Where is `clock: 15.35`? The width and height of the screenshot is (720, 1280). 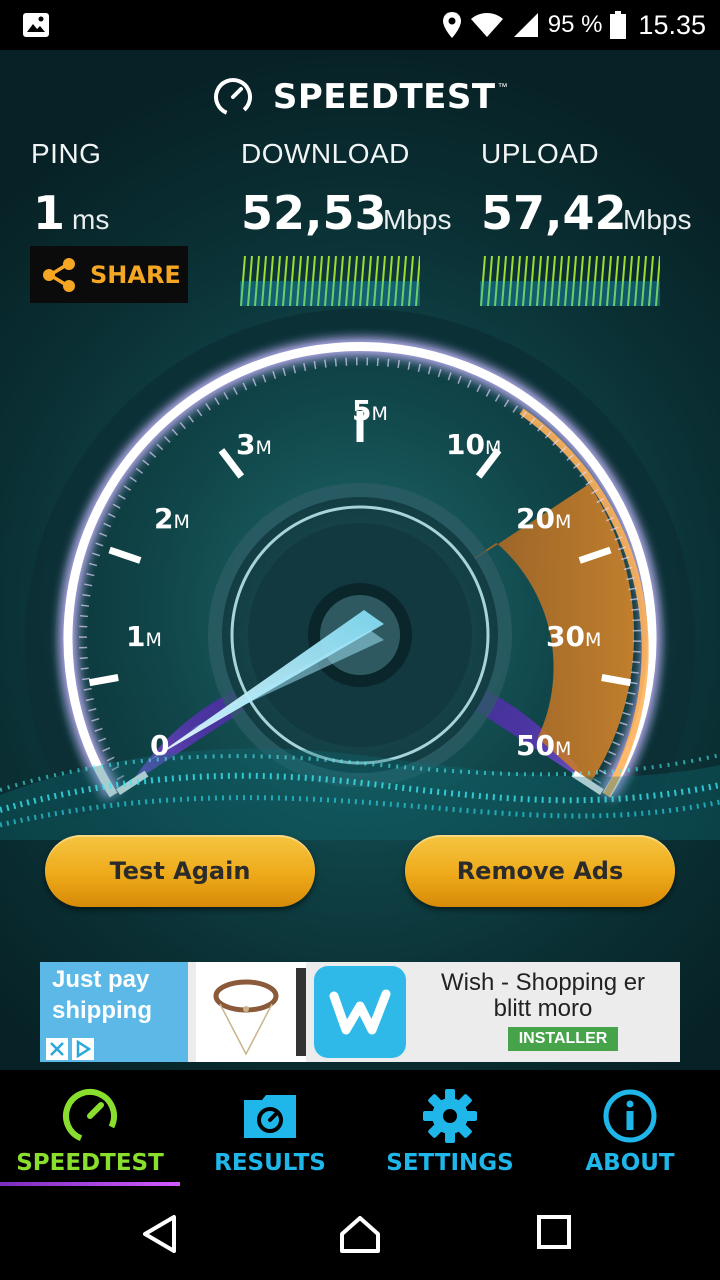 clock: 15.35 is located at coordinates (672, 24).